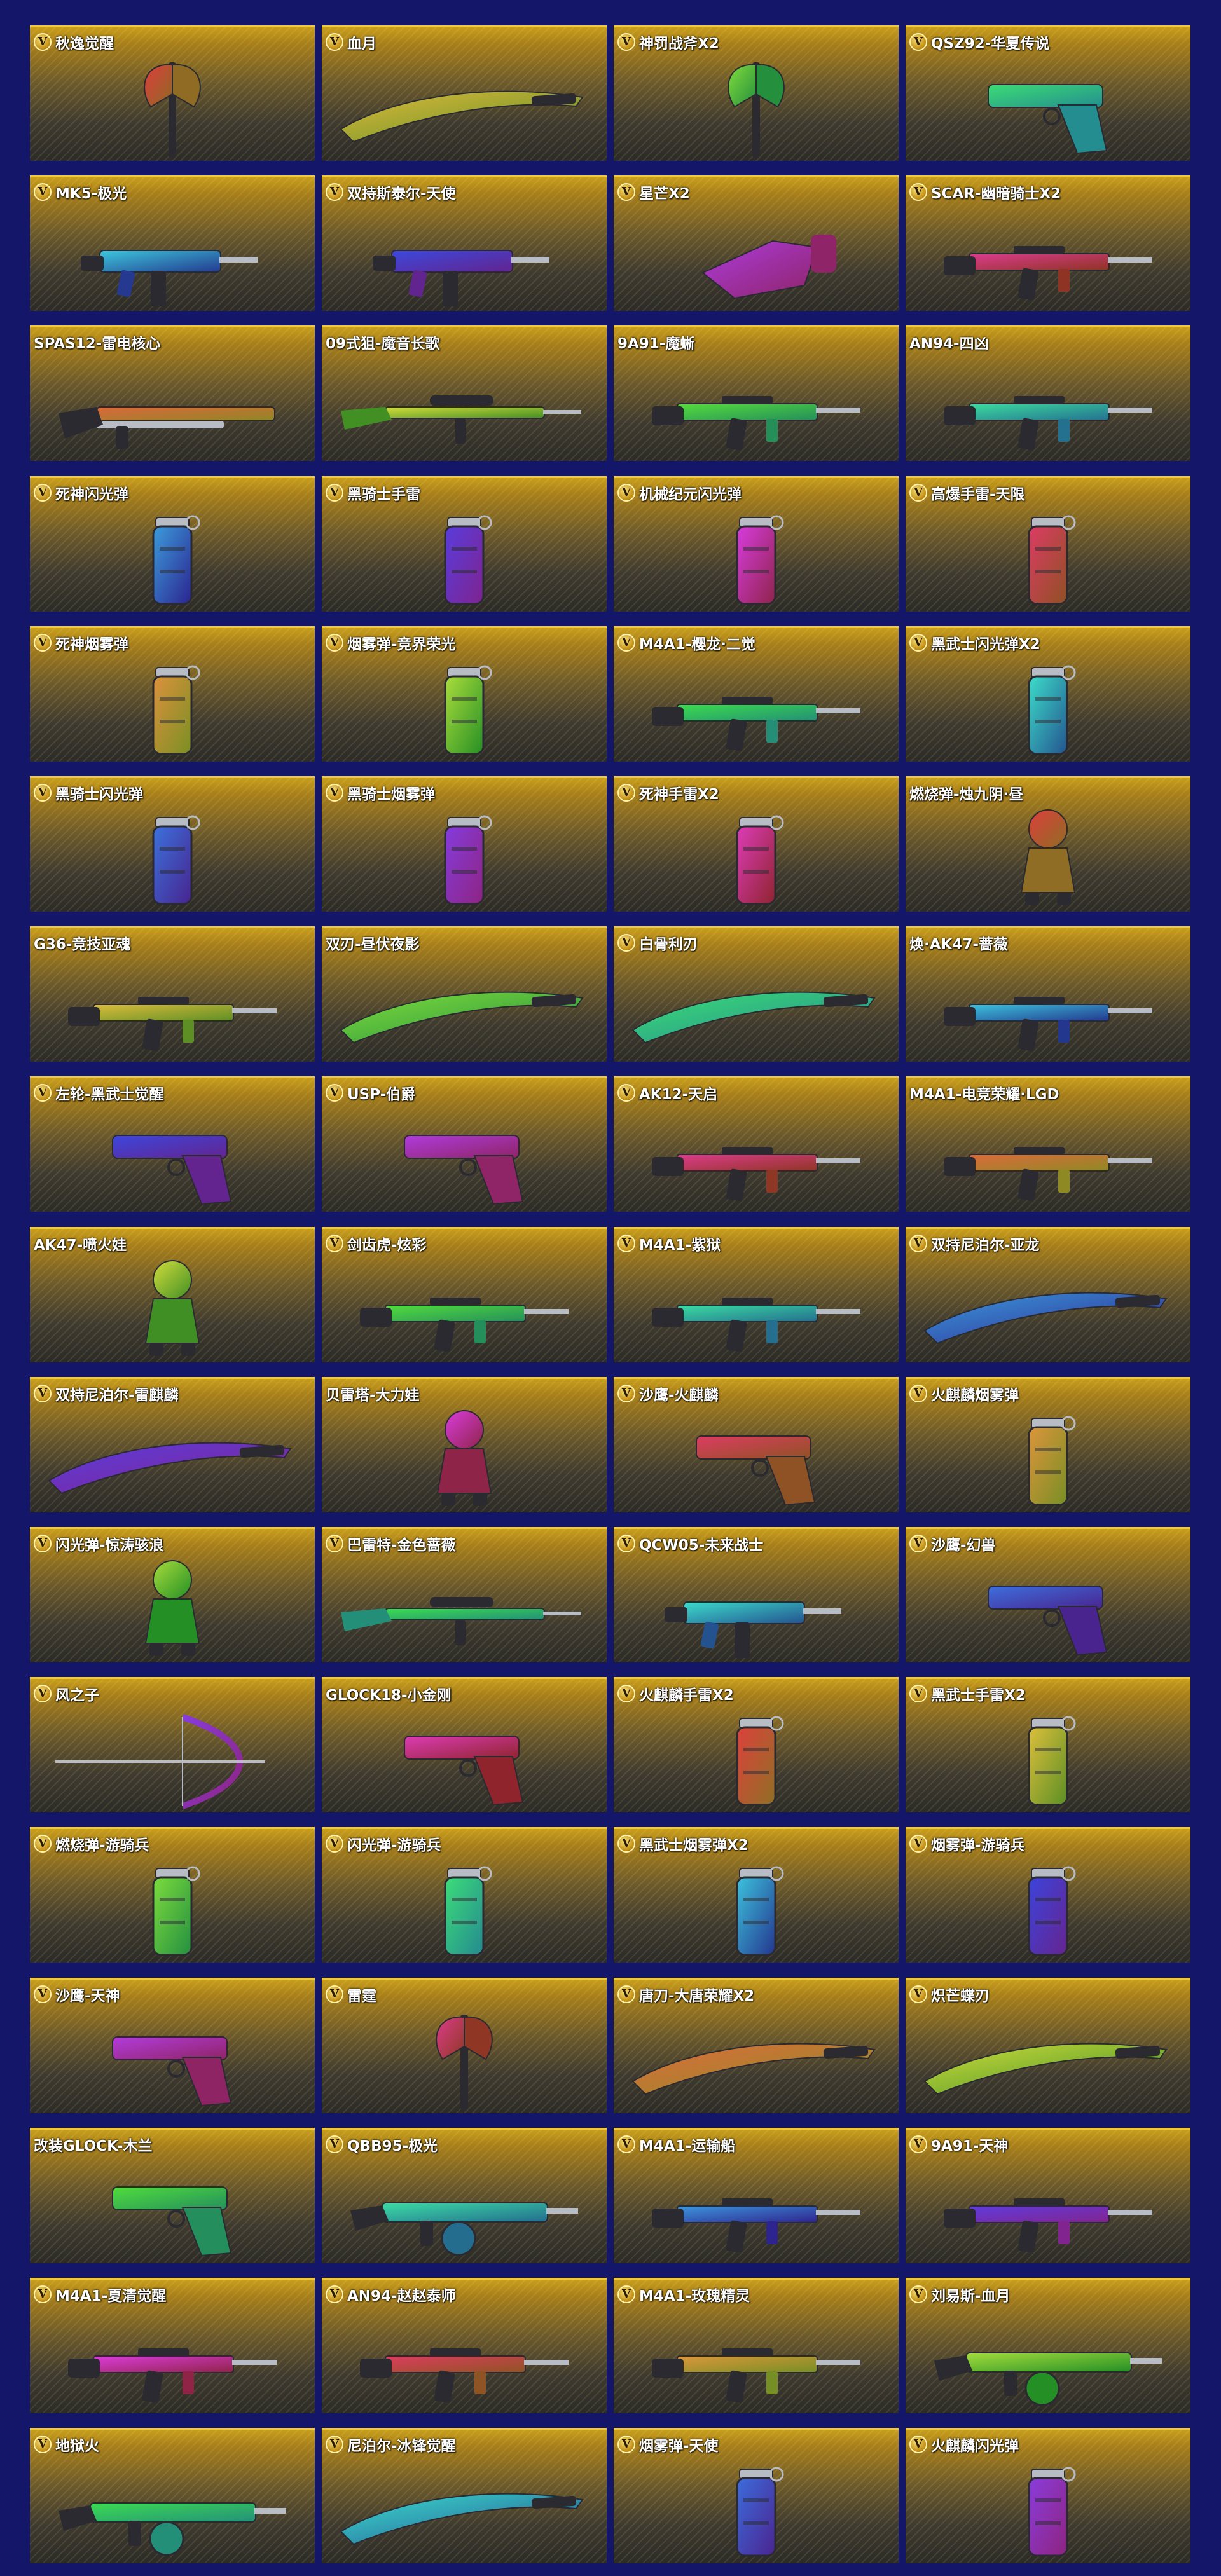 This screenshot has width=1221, height=2576. I want to click on item-card: V 双持尼泊尔-雷麒麟, so click(172, 1445).